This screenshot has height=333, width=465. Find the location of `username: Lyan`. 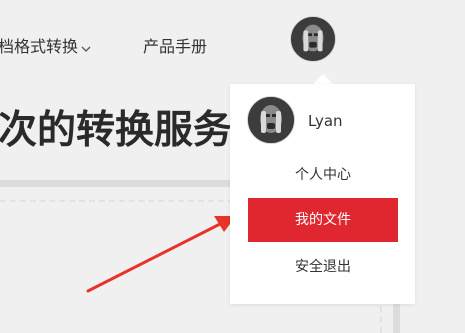

username: Lyan is located at coordinates (325, 121).